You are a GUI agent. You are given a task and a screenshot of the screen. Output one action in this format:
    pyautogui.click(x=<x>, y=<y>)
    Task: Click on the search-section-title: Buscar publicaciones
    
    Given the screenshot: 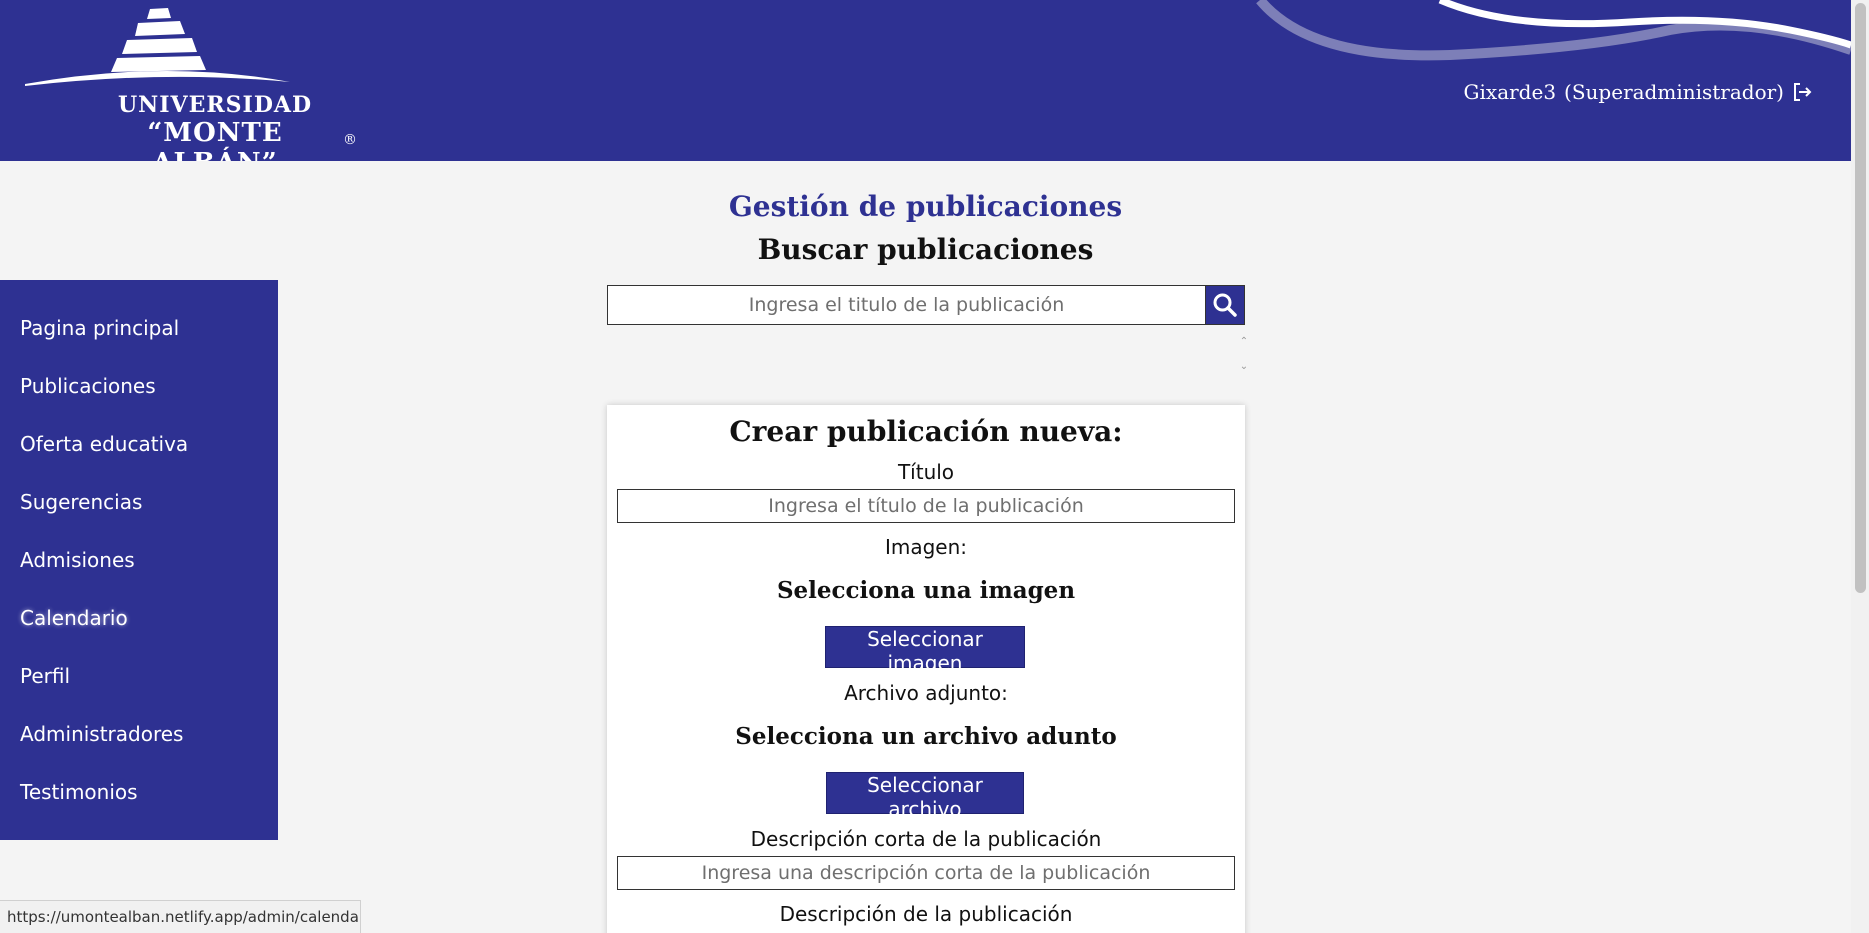 What is the action you would take?
    pyautogui.click(x=925, y=249)
    